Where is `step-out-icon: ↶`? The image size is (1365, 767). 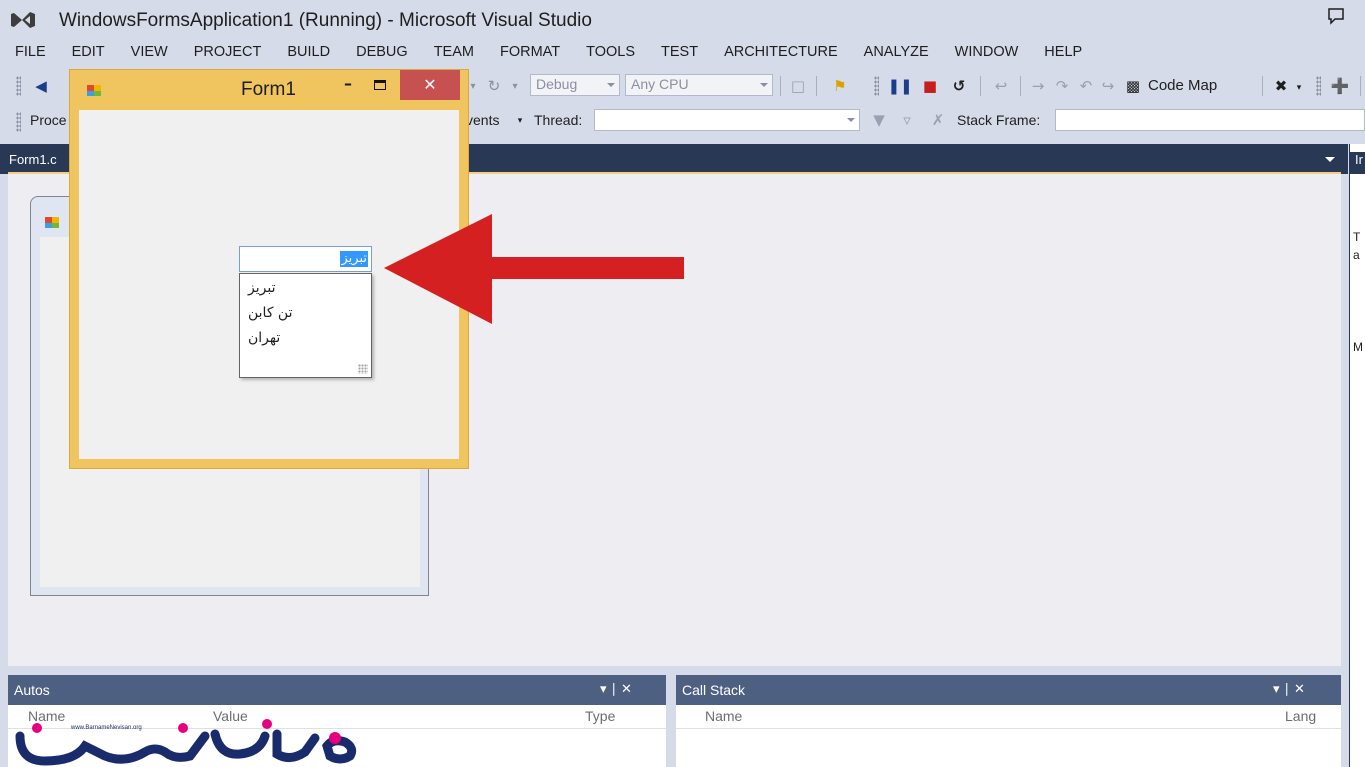
step-out-icon: ↶ is located at coordinates (1086, 86).